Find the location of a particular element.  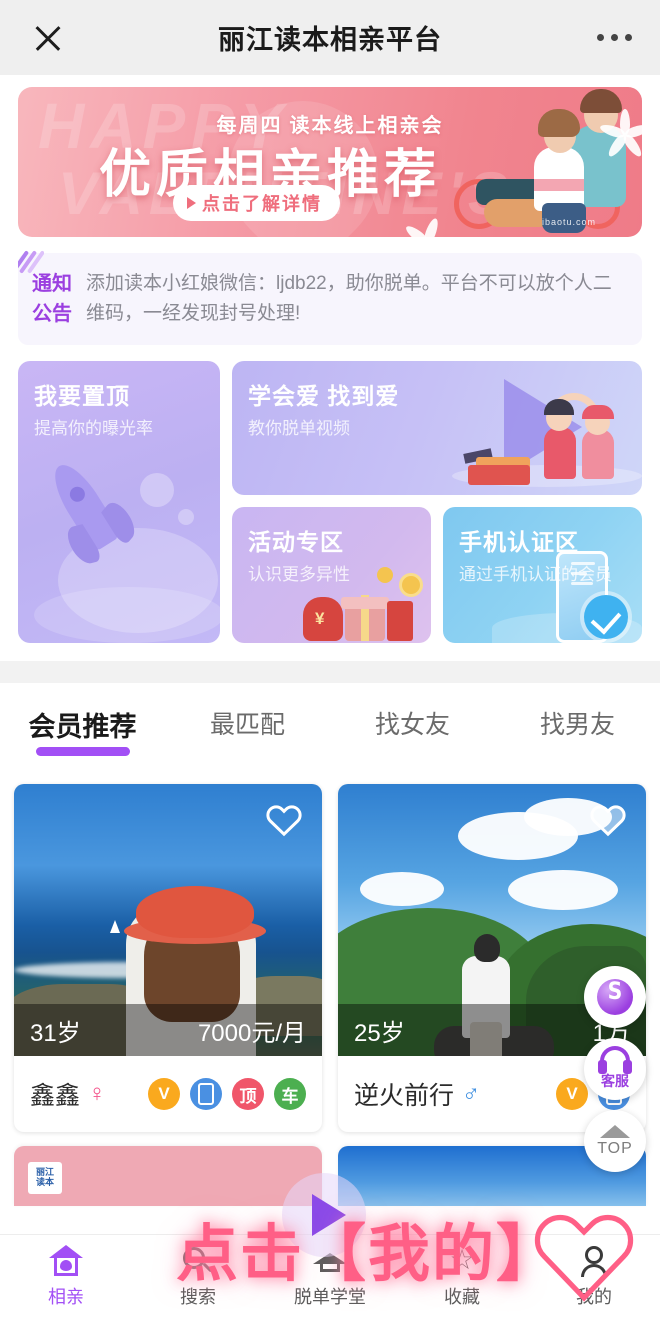

member-info-row: 鑫鑫 ♀ V 顶 车 is located at coordinates (168, 1094).